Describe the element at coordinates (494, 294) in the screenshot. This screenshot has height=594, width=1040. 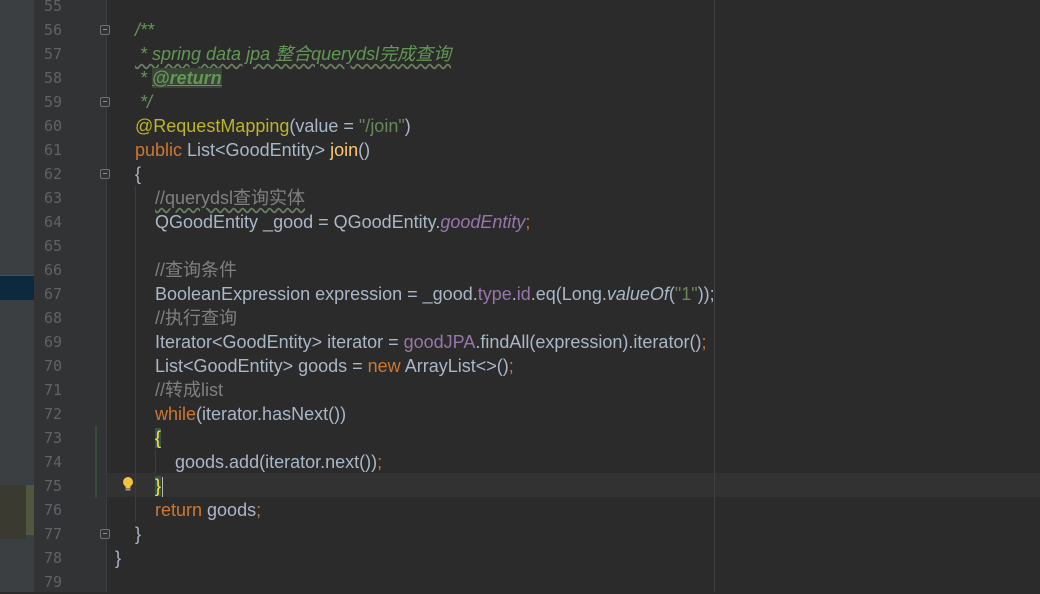
I see `field: type` at that location.